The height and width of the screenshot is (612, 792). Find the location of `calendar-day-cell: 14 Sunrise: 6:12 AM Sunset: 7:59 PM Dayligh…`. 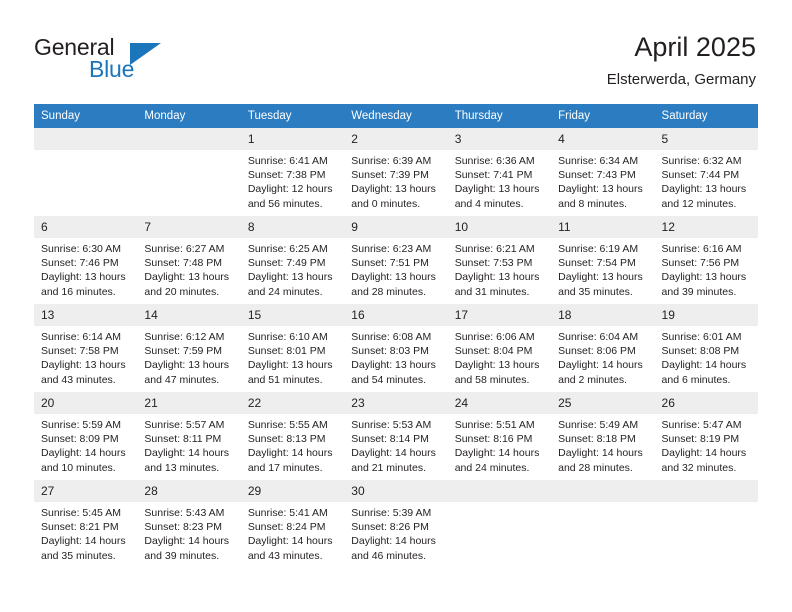

calendar-day-cell: 14 Sunrise: 6:12 AM Sunset: 7:59 PM Dayligh… is located at coordinates (189, 348).